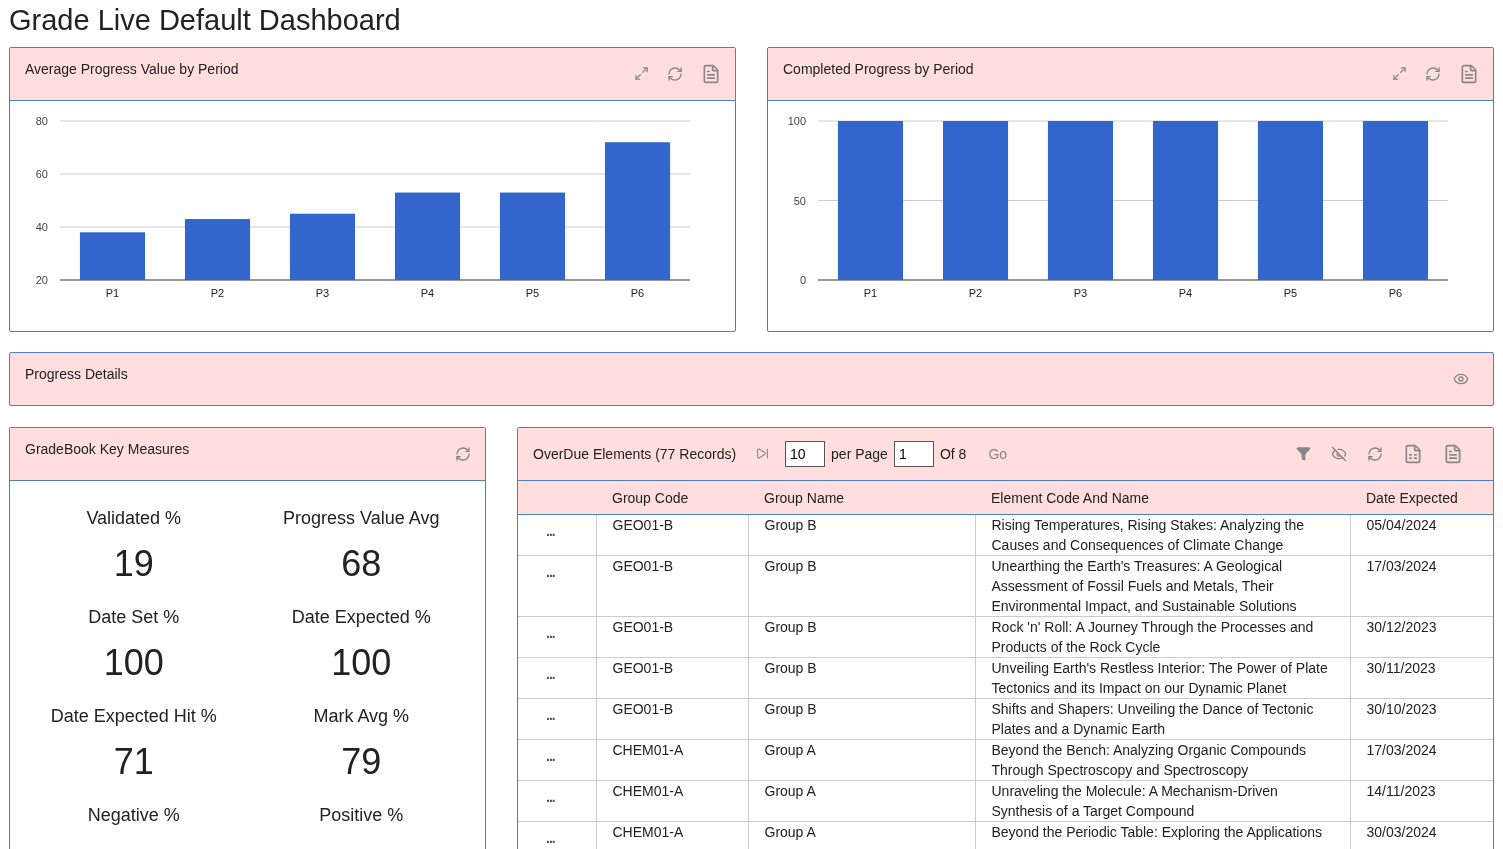  I want to click on measure-label: Negative %, so click(133, 815).